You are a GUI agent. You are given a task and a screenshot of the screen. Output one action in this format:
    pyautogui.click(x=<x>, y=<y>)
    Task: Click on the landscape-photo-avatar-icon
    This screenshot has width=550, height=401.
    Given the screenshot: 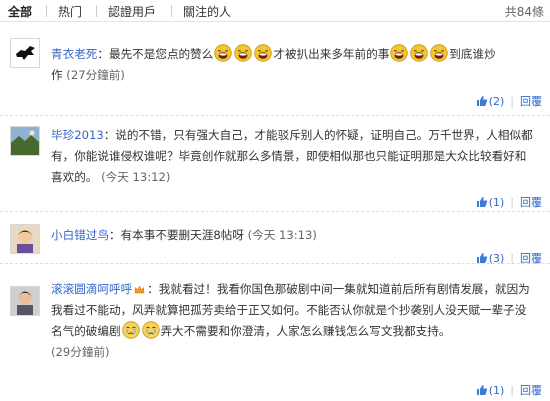 What is the action you would take?
    pyautogui.click(x=25, y=141)
    